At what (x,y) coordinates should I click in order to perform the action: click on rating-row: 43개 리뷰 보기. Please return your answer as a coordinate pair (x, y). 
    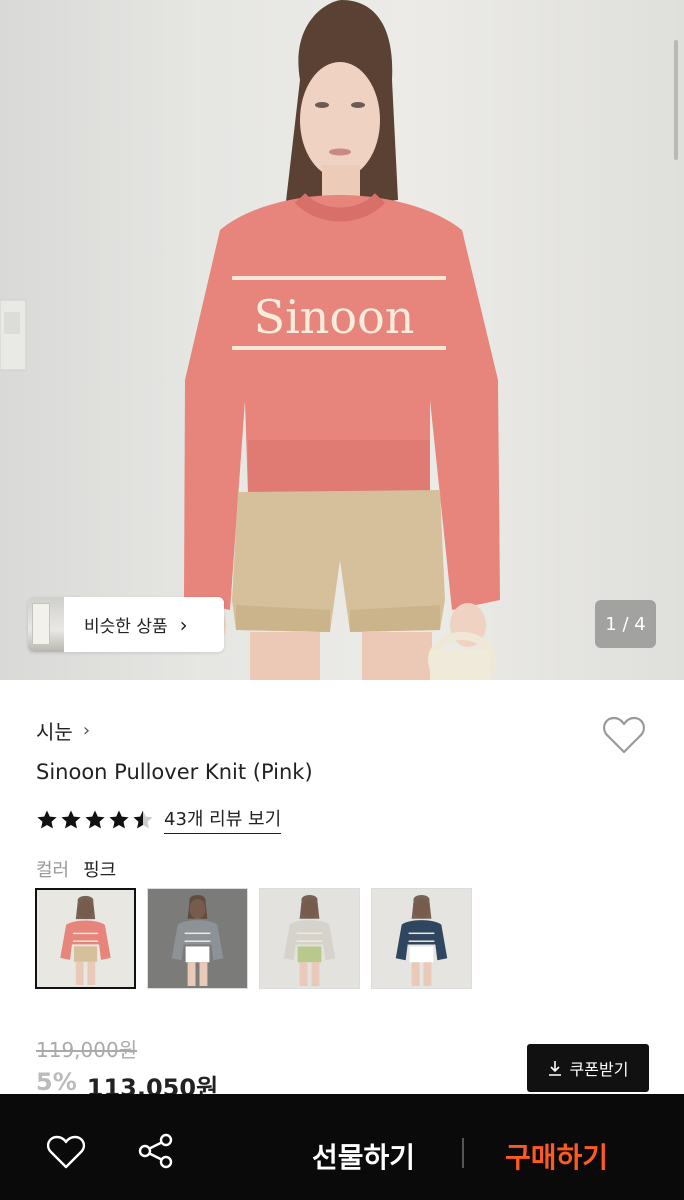
    Looking at the image, I should click on (159, 819).